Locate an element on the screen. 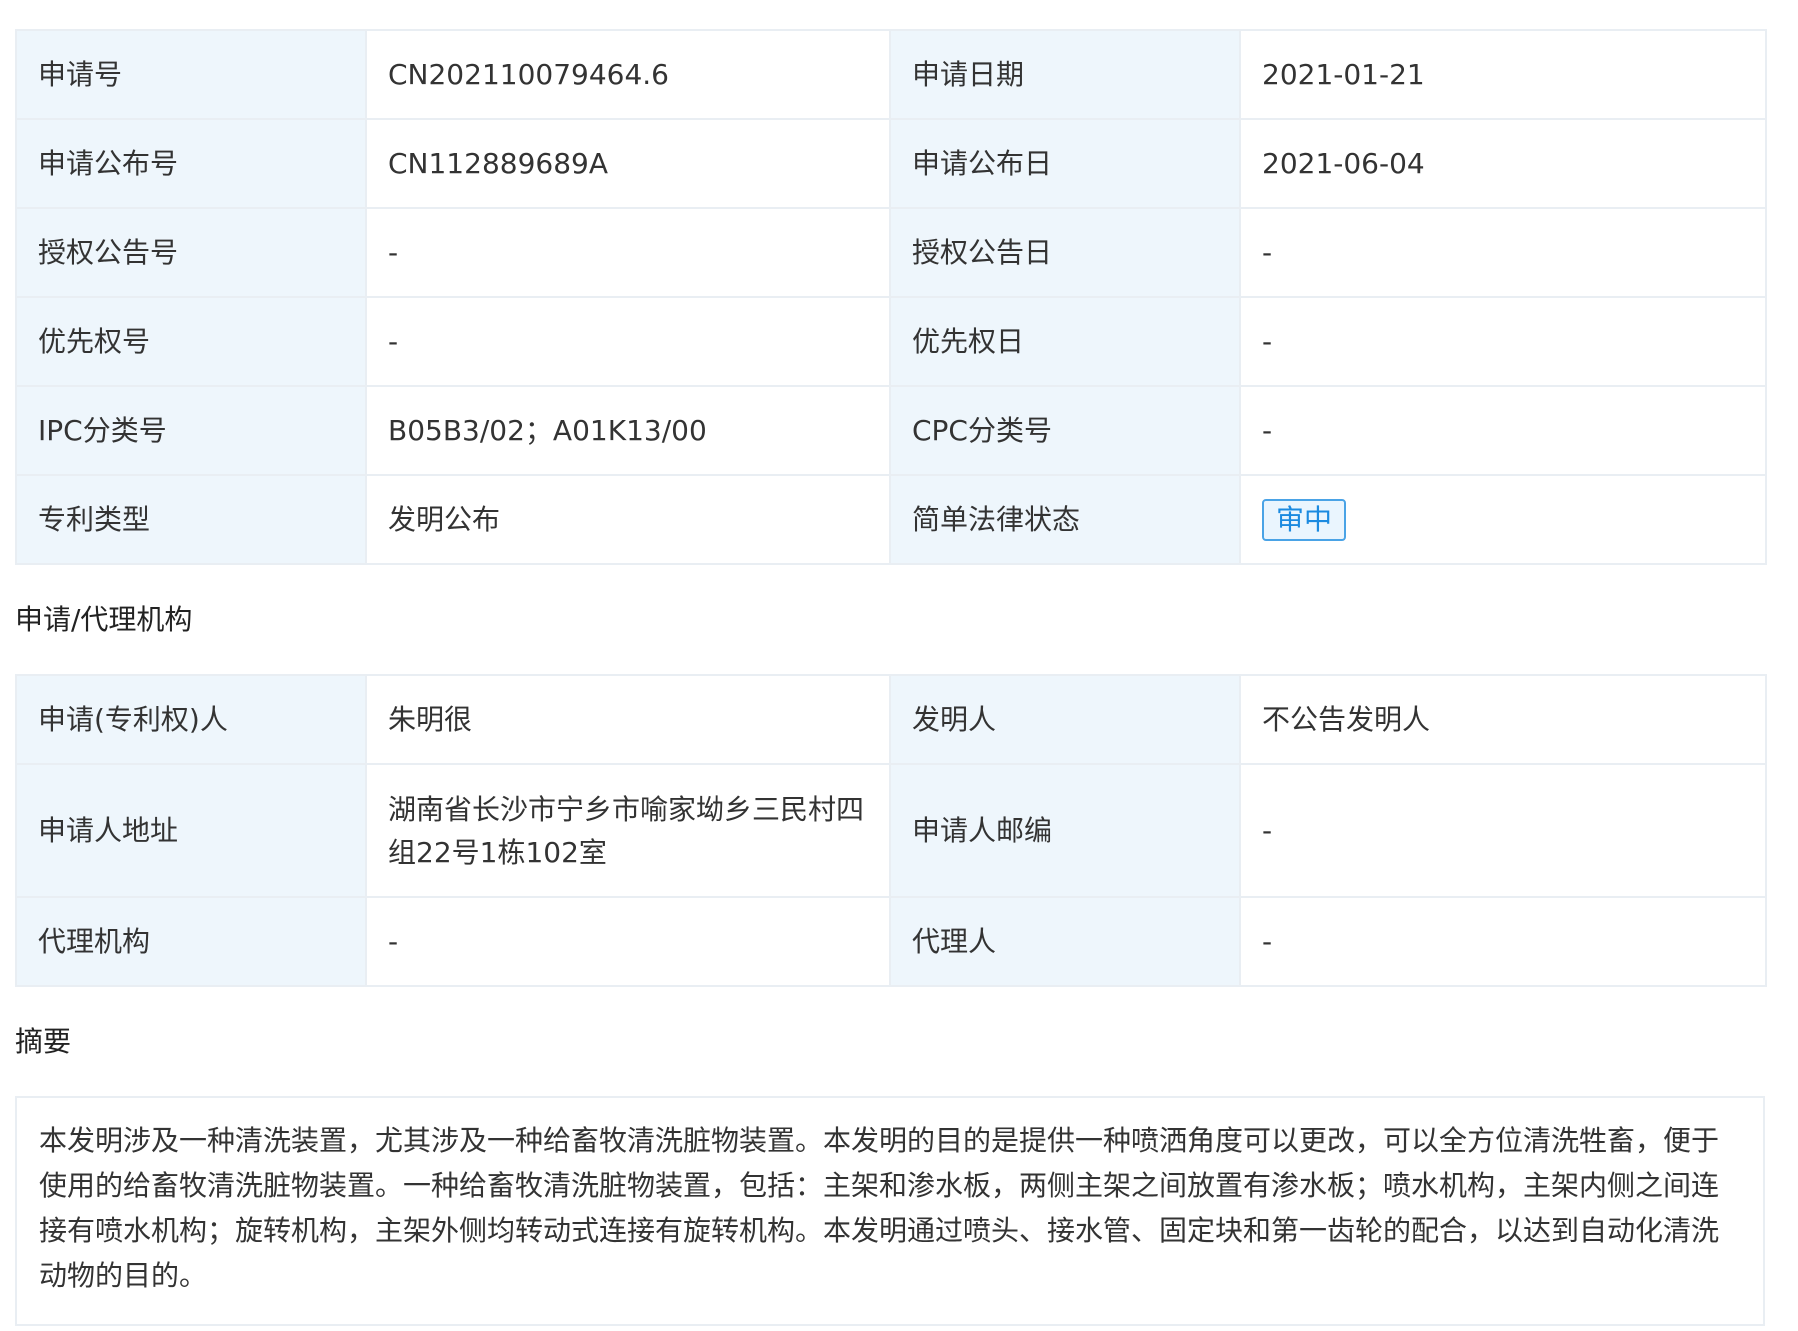  table-row: 优先权号 - 优先权日 - is located at coordinates (891, 341).